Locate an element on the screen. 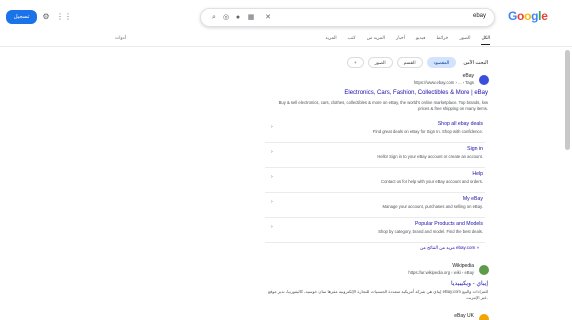 The height and width of the screenshot is (320, 572). search-icon: ⌕ is located at coordinates (214, 18).